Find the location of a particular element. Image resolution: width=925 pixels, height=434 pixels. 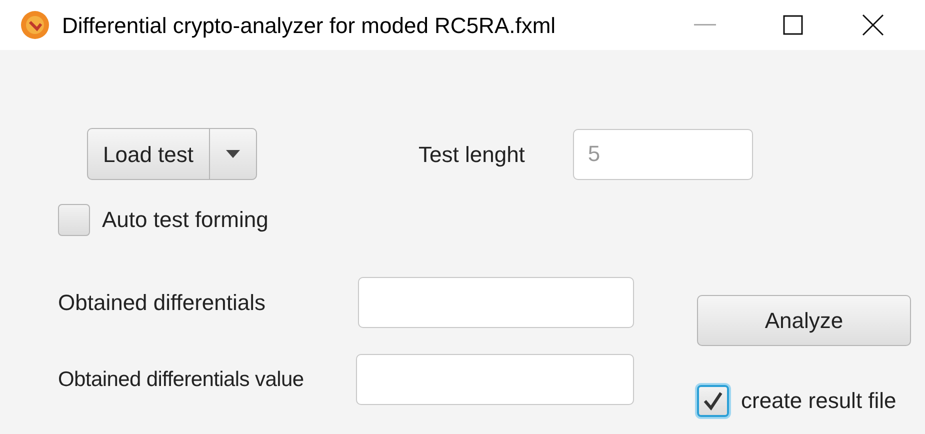

window-title: Differential crypto-analyzer for moded RC5RA.fxml is located at coordinates (309, 26).